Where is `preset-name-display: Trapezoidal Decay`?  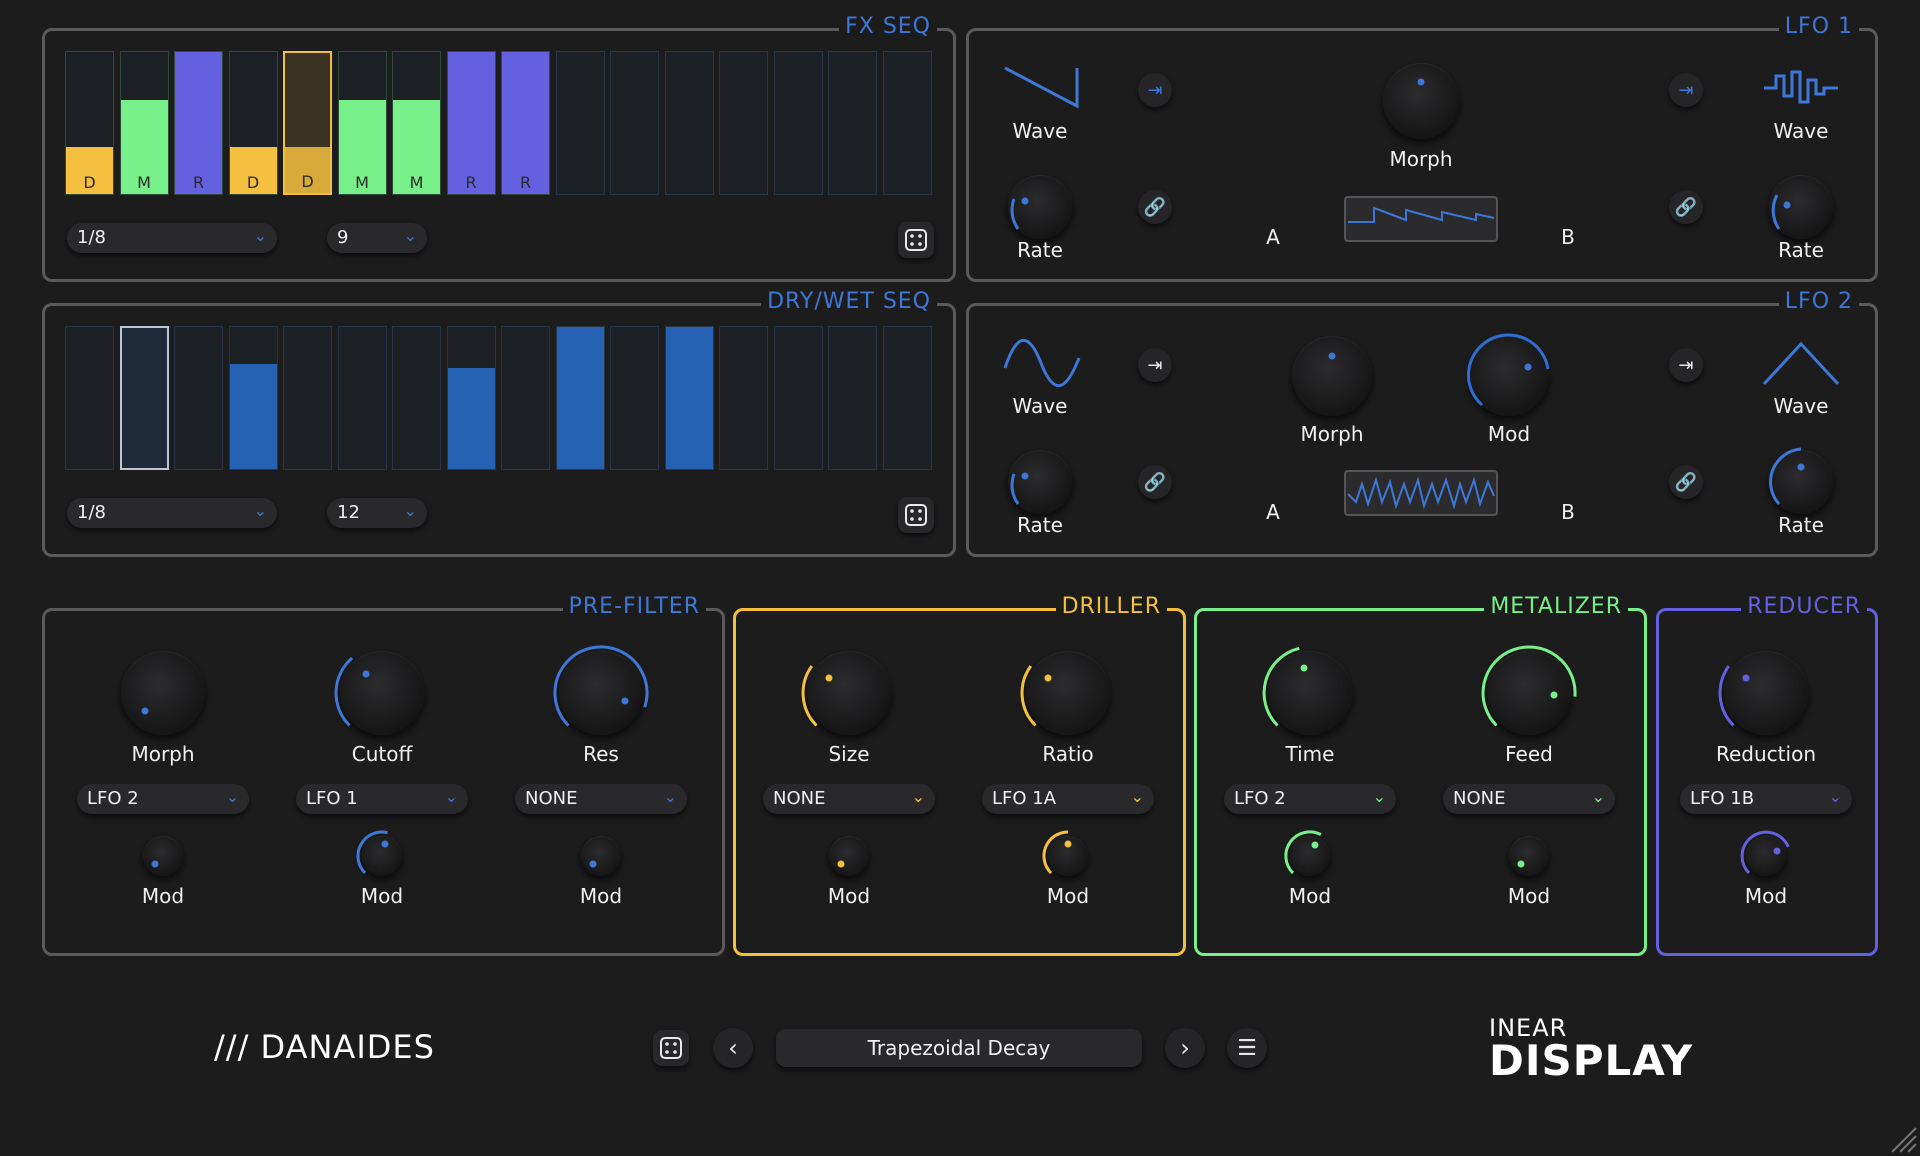 preset-name-display: Trapezoidal Decay is located at coordinates (959, 1048).